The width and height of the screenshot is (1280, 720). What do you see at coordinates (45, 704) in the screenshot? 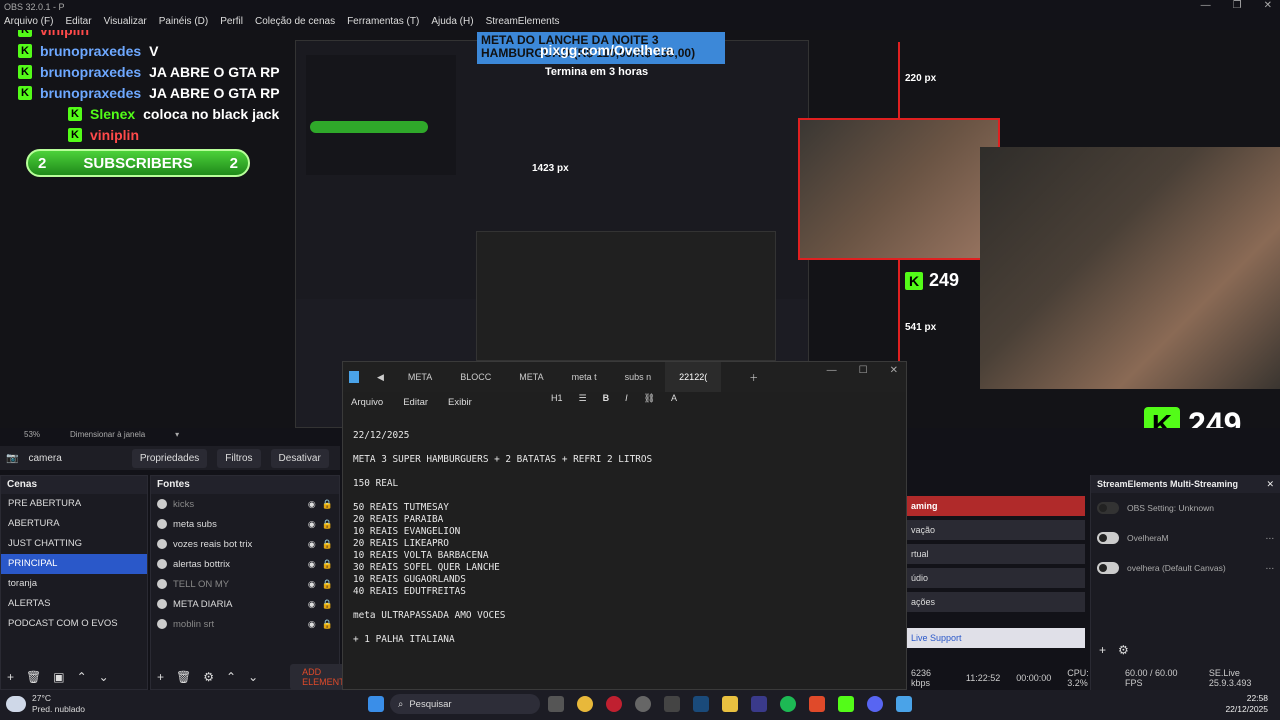
I see `weather-widget: 27°C Pred. nublado` at bounding box center [45, 704].